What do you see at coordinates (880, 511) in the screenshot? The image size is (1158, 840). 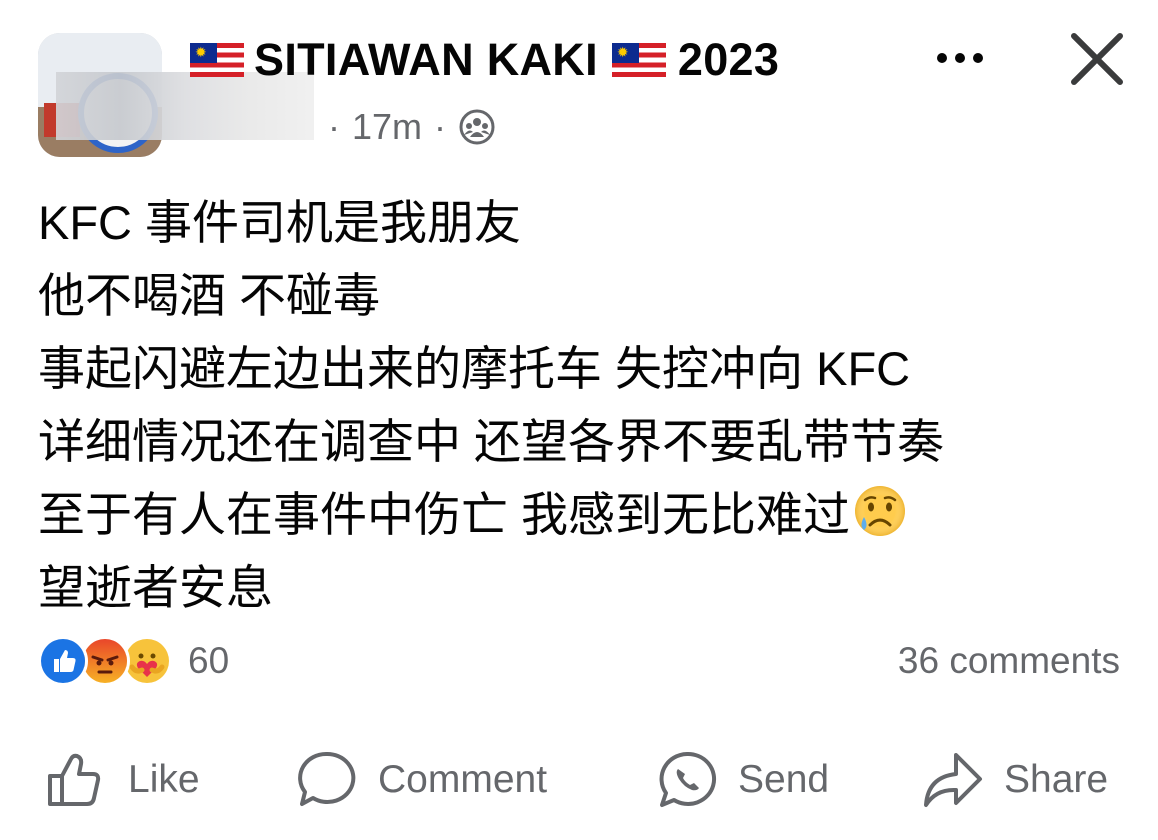 I see `sad-tear-emoji` at bounding box center [880, 511].